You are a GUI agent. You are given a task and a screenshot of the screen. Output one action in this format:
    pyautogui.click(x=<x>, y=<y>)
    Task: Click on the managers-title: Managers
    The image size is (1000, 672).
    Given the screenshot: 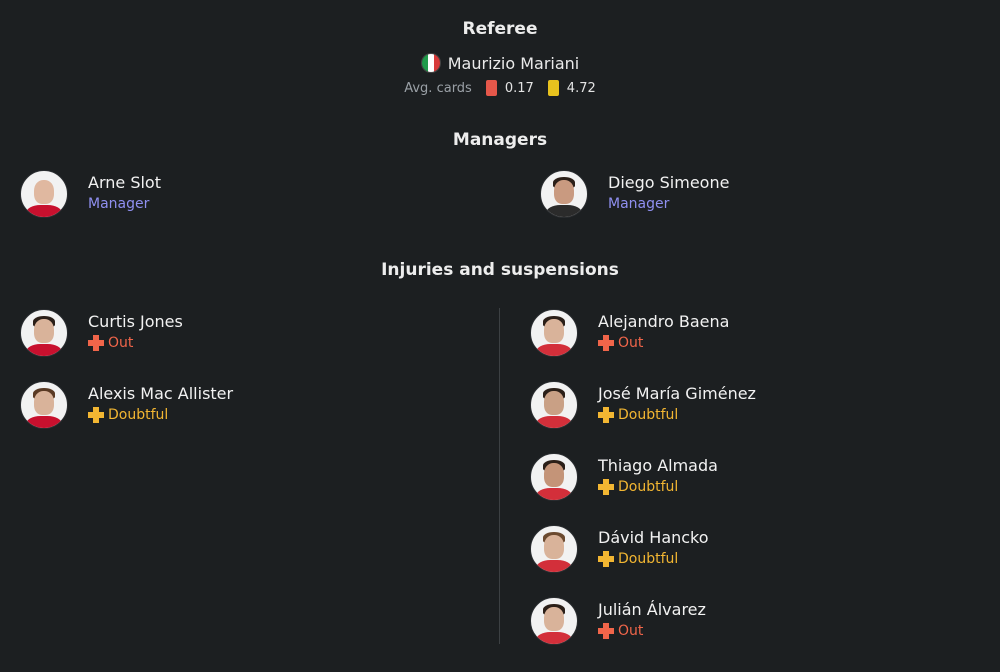 What is the action you would take?
    pyautogui.click(x=500, y=140)
    